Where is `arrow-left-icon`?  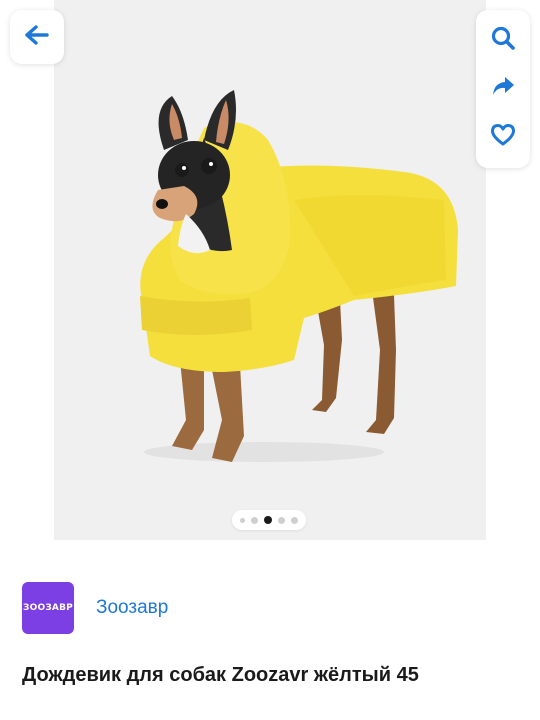
arrow-left-icon is located at coordinates (37, 37).